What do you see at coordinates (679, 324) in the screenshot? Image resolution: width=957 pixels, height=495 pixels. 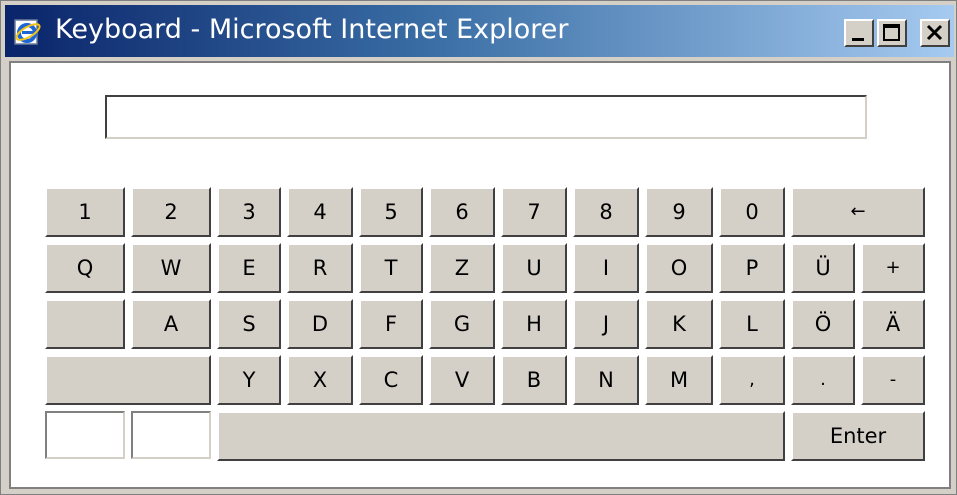 I see `key-k: K` at bounding box center [679, 324].